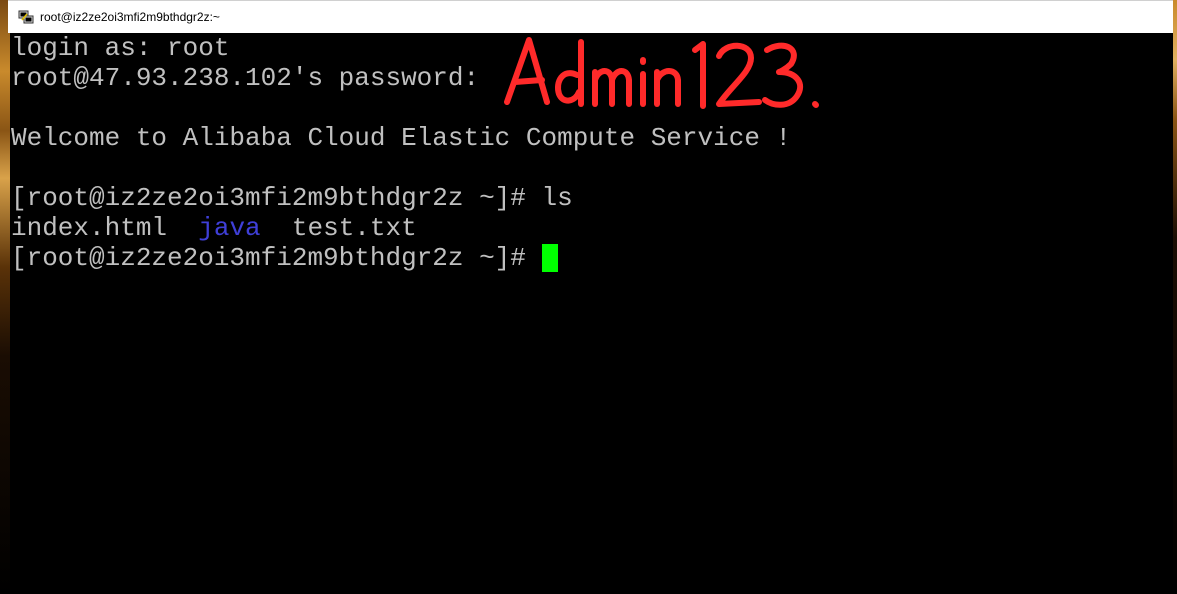 This screenshot has height=594, width=1177. Describe the element at coordinates (89, 228) in the screenshot. I see `ls-file-index: index.html` at that location.